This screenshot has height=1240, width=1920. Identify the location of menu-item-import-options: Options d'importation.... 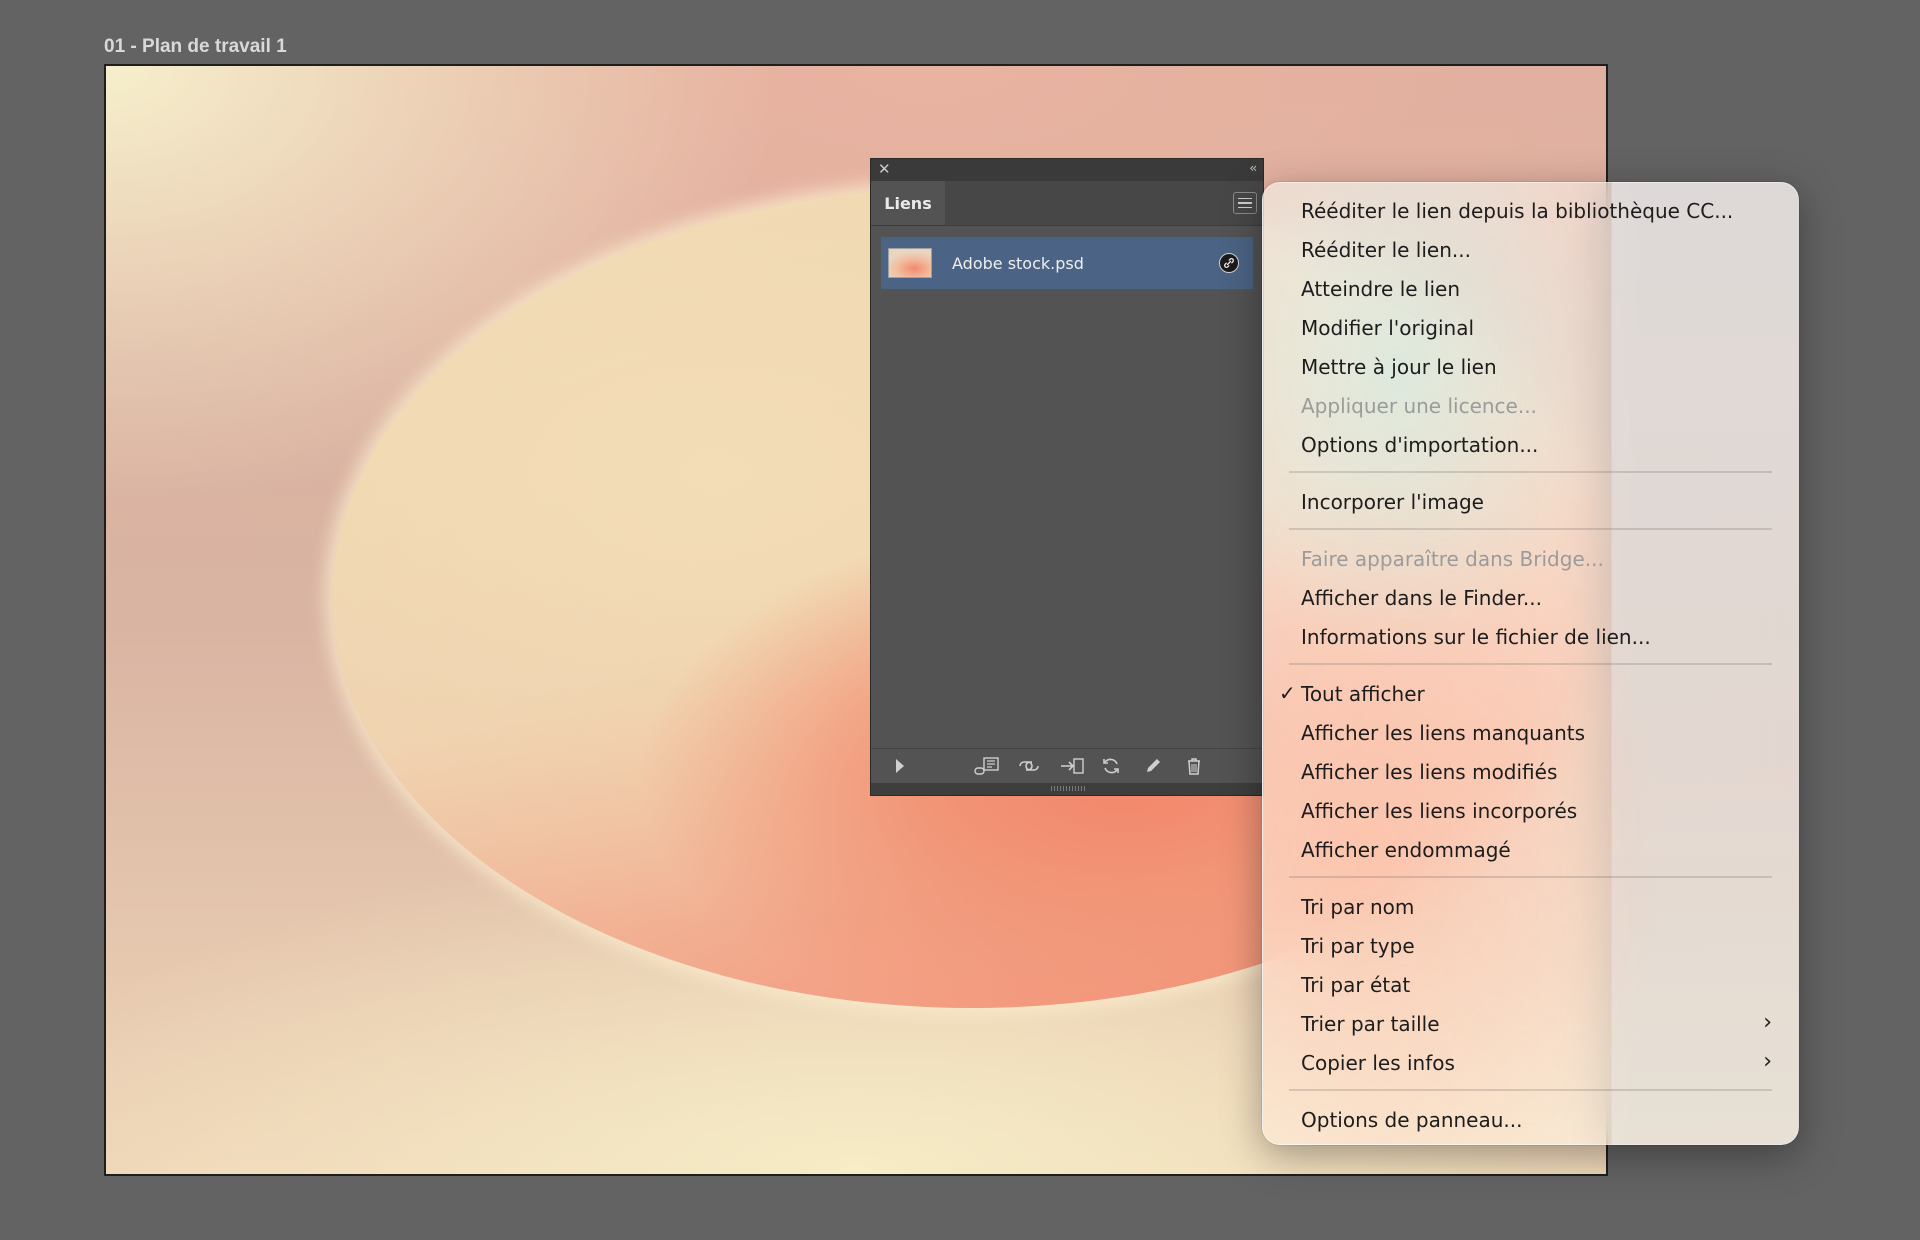
(1538, 445).